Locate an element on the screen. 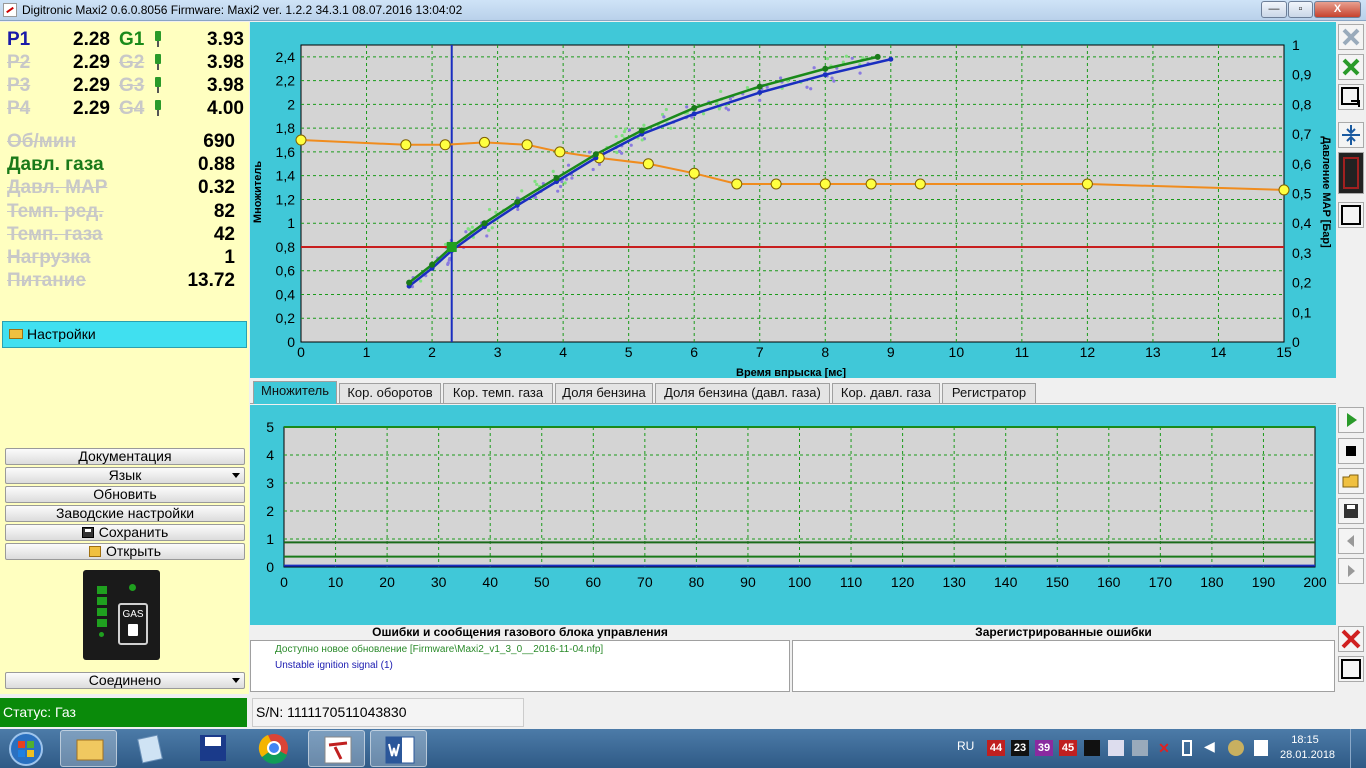  chevron-down-icon is located at coordinates (236, 475).